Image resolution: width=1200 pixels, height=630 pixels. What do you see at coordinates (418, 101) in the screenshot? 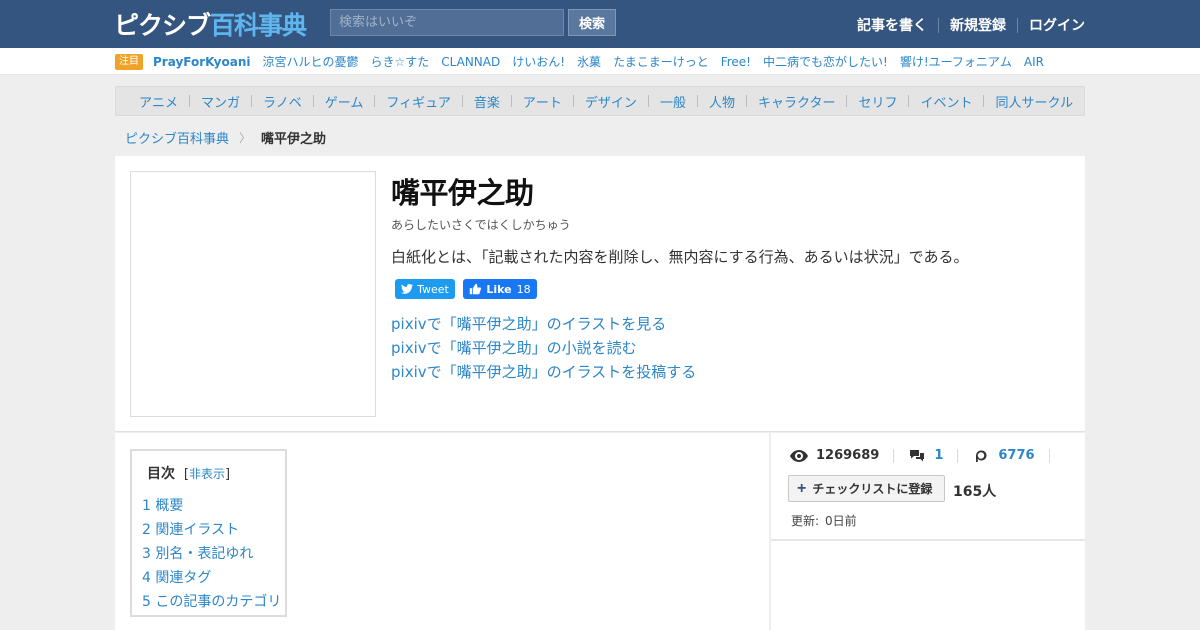
I see `category-link: フィギュア` at bounding box center [418, 101].